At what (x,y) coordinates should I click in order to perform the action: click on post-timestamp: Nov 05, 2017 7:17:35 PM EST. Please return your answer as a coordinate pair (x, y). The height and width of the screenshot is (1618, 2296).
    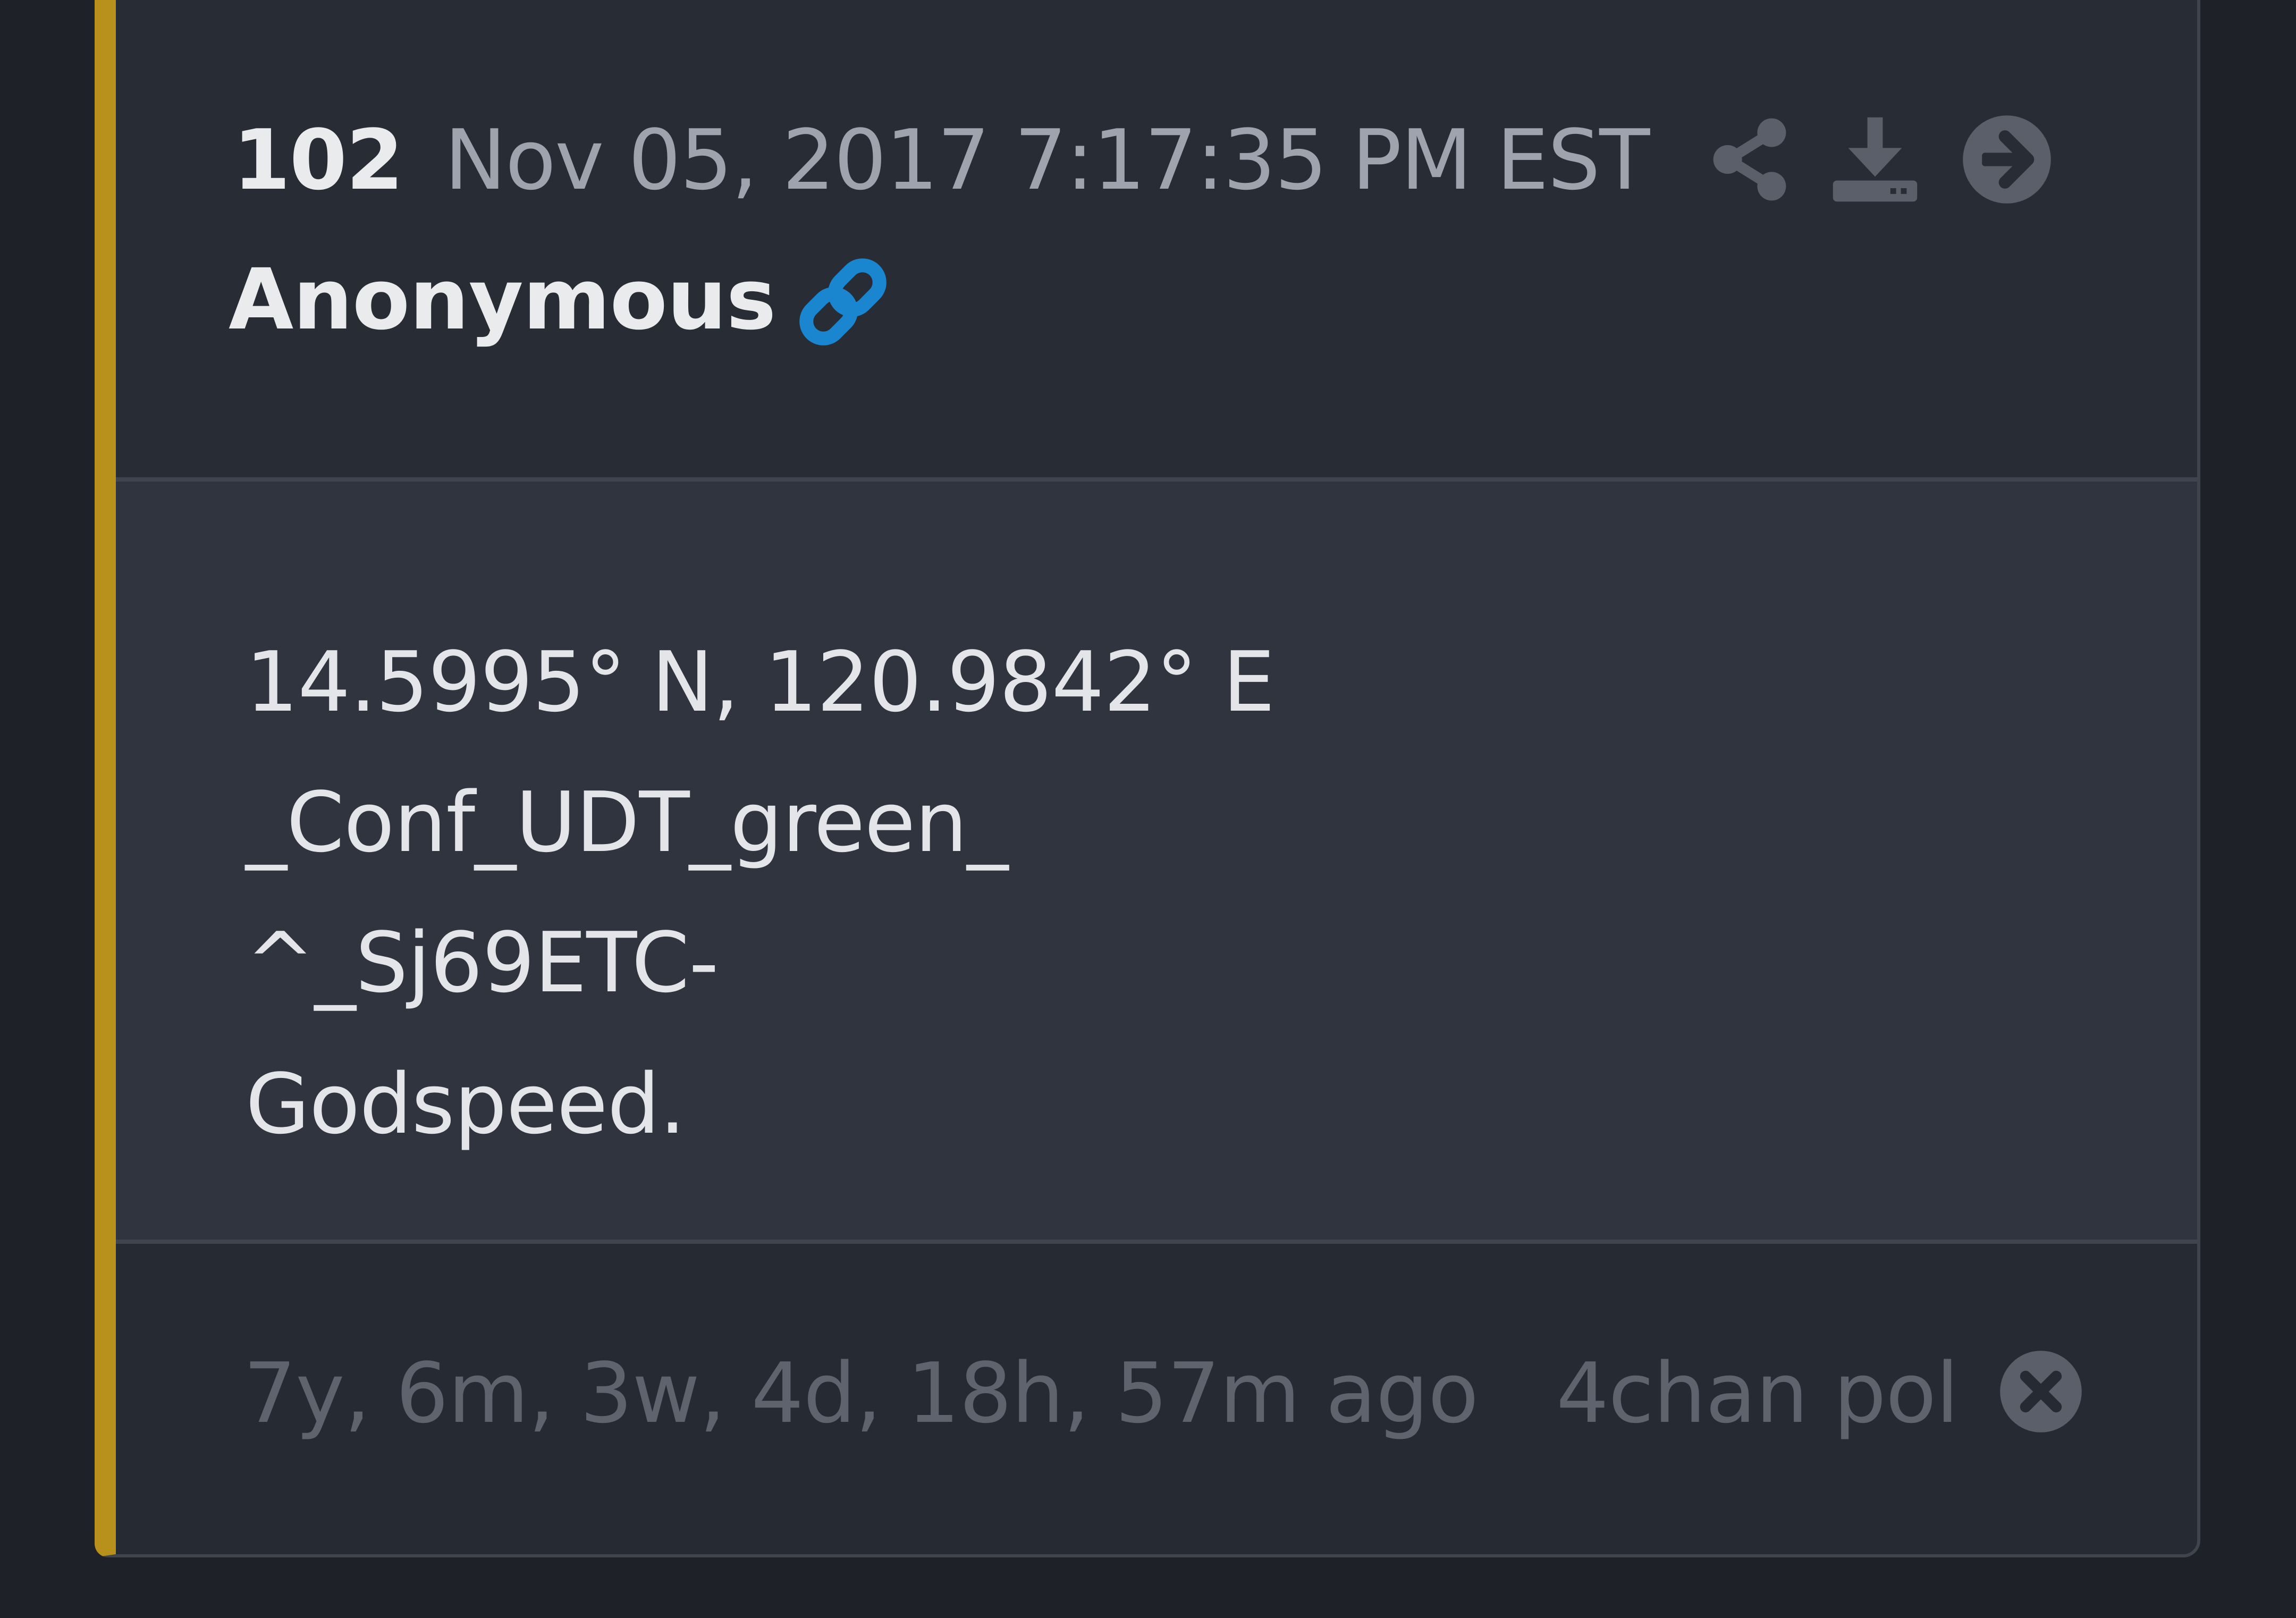
    Looking at the image, I should click on (1047, 160).